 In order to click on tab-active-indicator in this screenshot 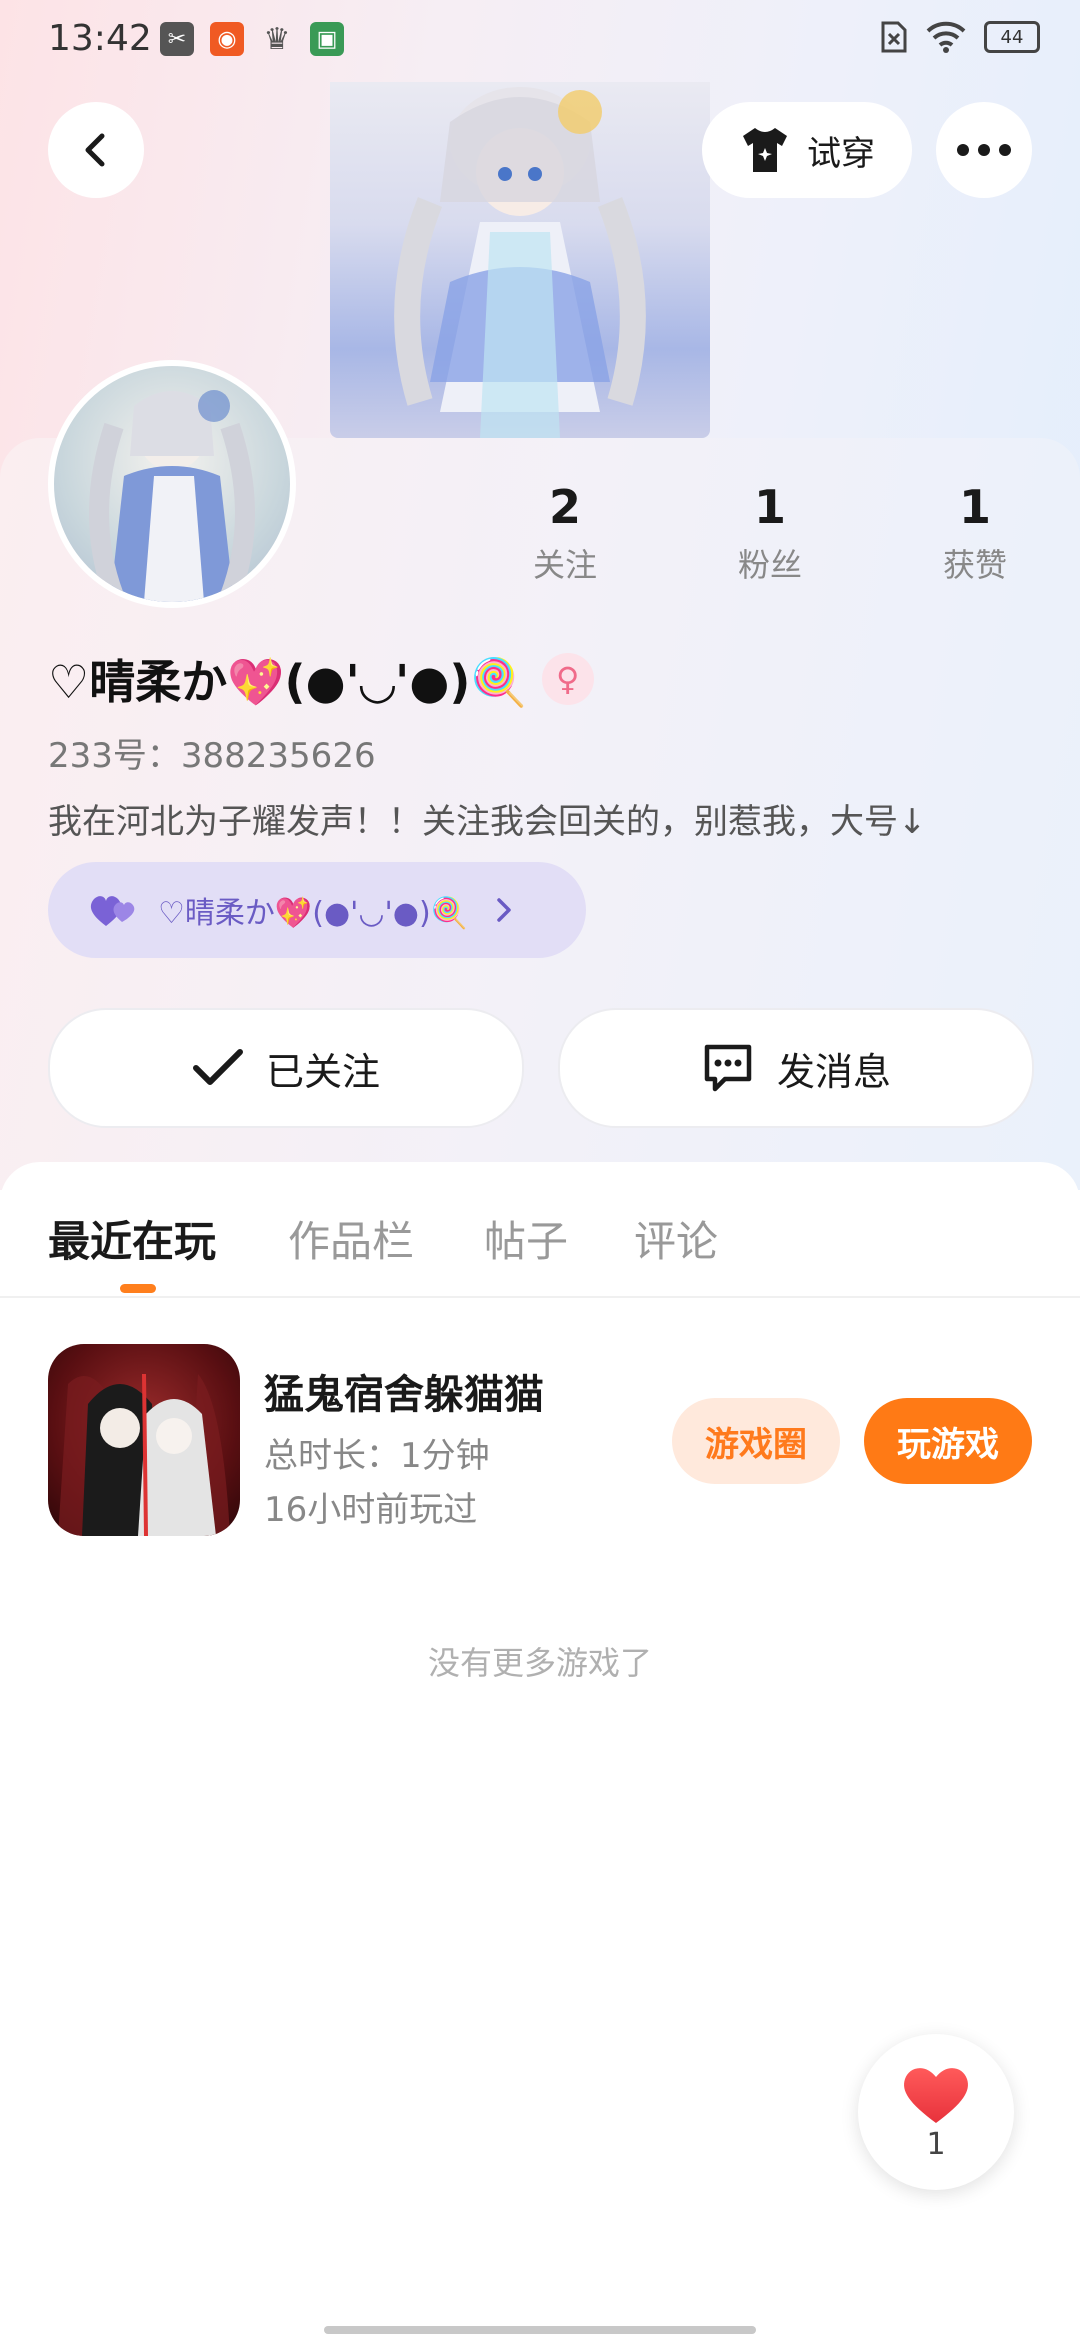, I will do `click(138, 1288)`.